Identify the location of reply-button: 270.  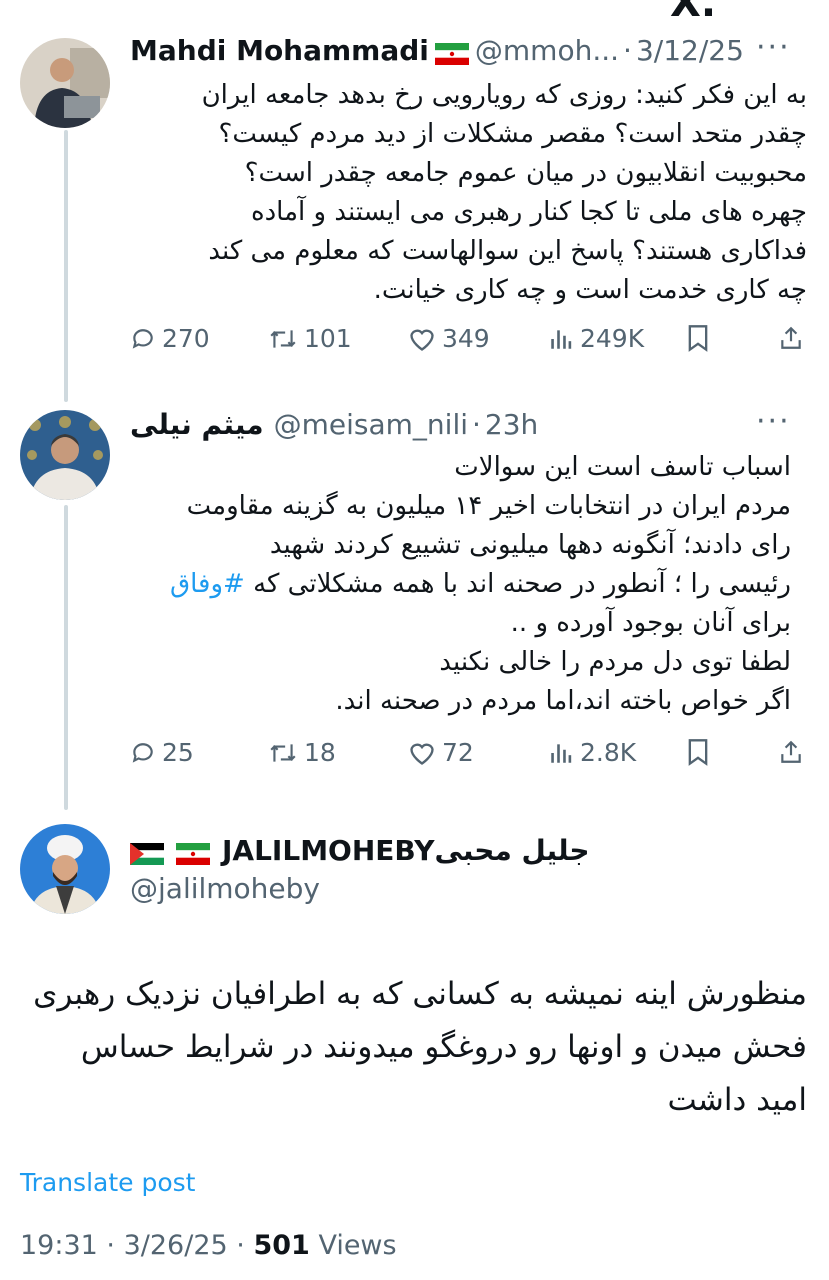
(170, 338).